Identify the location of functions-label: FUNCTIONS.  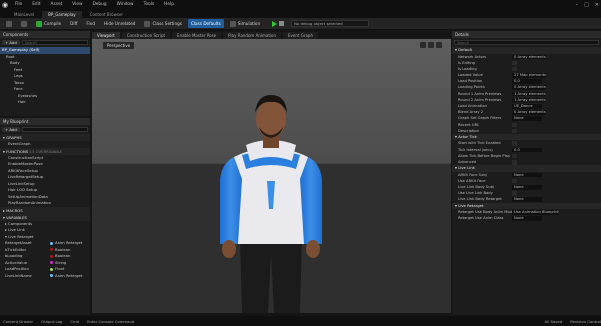
(17, 151).